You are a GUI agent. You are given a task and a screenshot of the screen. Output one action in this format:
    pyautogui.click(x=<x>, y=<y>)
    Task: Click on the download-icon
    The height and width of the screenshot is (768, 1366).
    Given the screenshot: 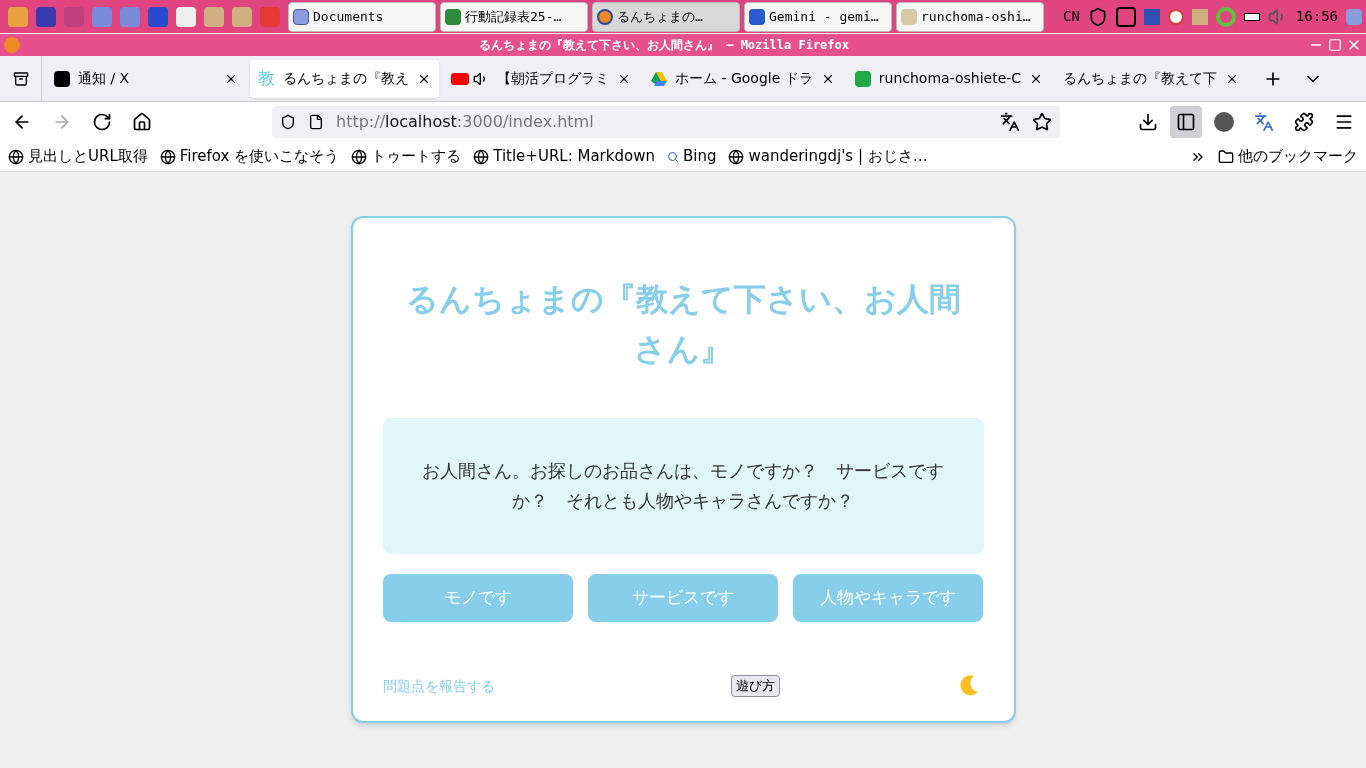 What is the action you would take?
    pyautogui.click(x=1148, y=122)
    